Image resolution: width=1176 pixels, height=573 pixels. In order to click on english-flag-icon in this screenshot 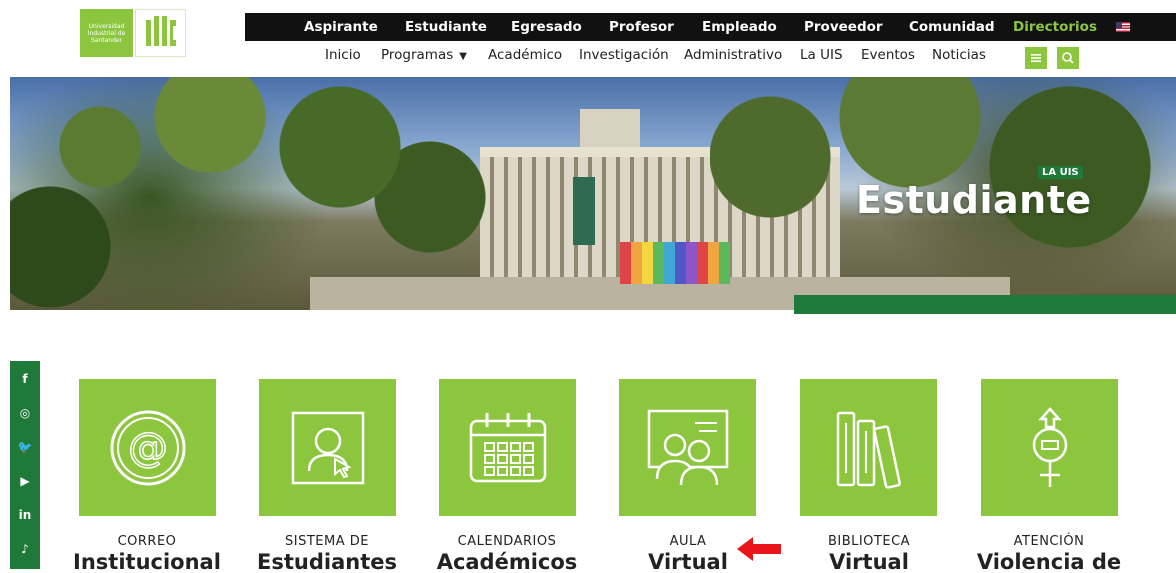, I will do `click(1123, 27)`.